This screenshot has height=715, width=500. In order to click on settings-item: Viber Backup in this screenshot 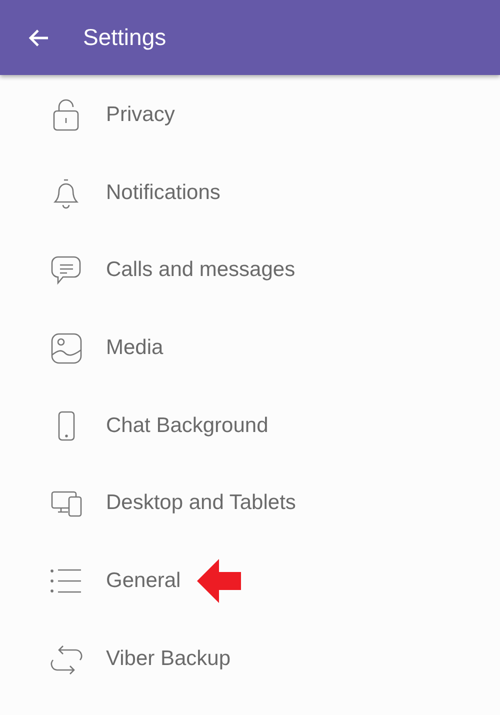, I will do `click(250, 659)`.